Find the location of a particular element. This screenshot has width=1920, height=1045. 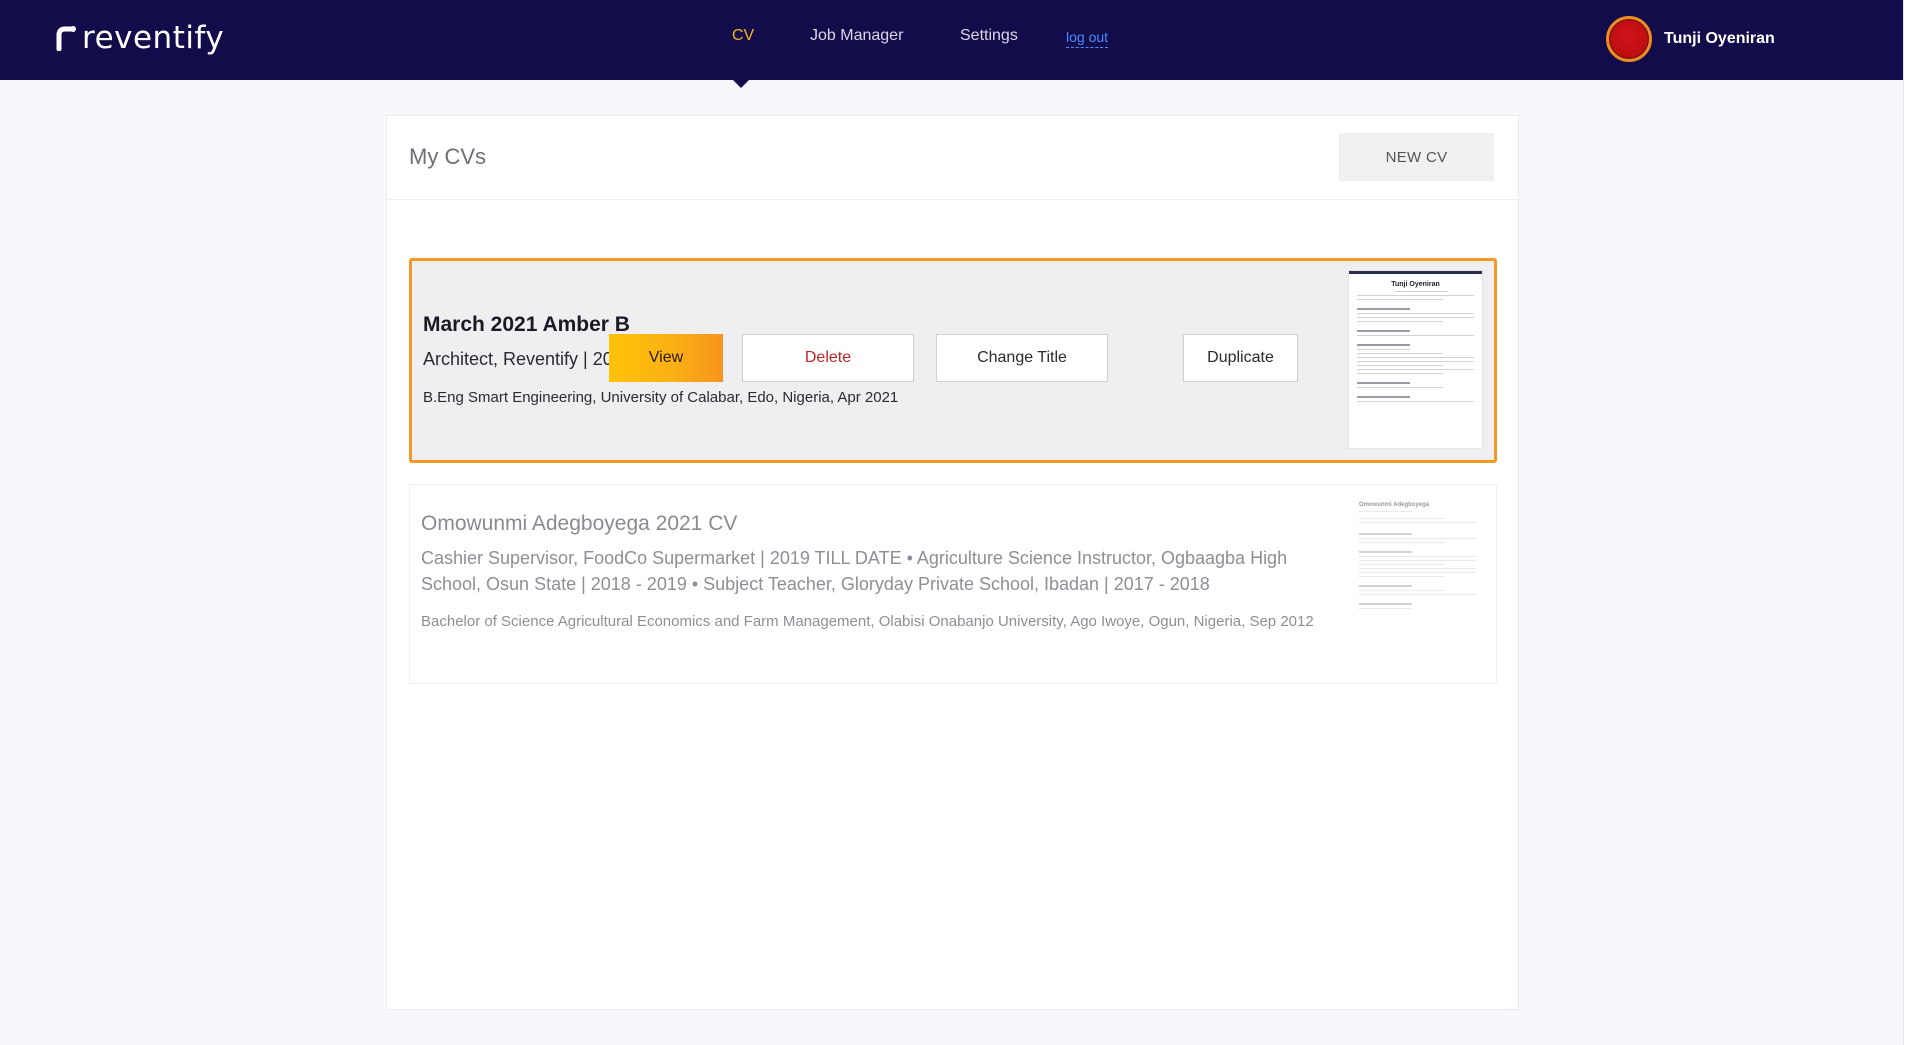

nav-item-job-manager: Job Manager is located at coordinates (856, 36).